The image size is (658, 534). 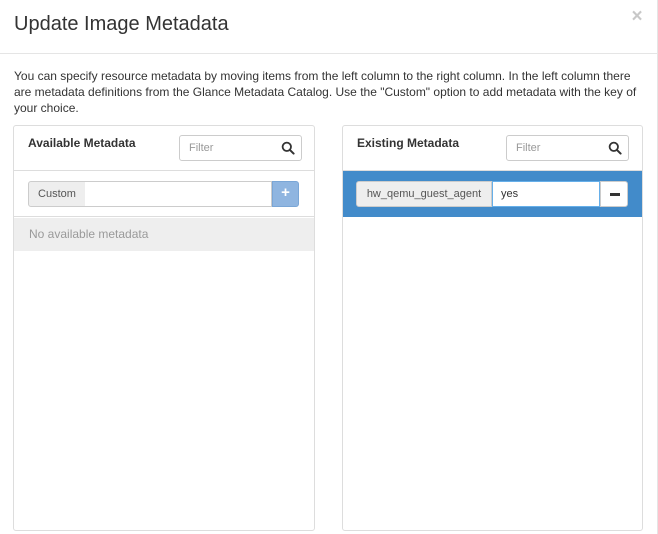 What do you see at coordinates (637, 17) in the screenshot?
I see `close-button: ×` at bounding box center [637, 17].